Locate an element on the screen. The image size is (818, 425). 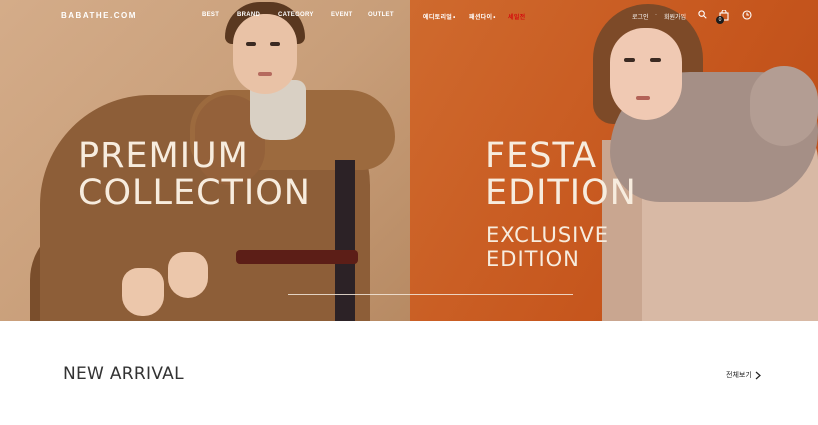
hero-divider-line is located at coordinates (430, 294).